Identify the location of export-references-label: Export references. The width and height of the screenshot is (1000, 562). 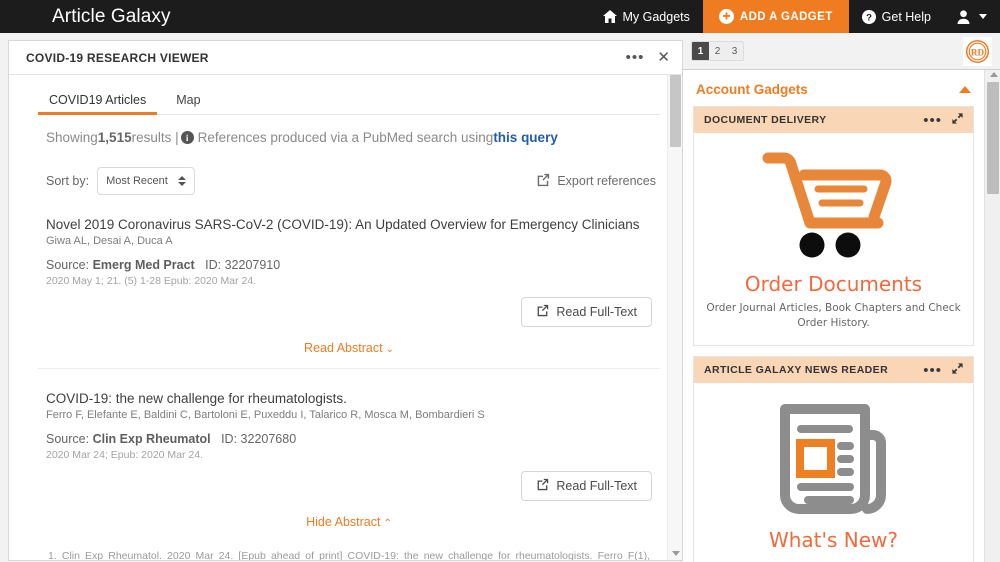
(606, 181).